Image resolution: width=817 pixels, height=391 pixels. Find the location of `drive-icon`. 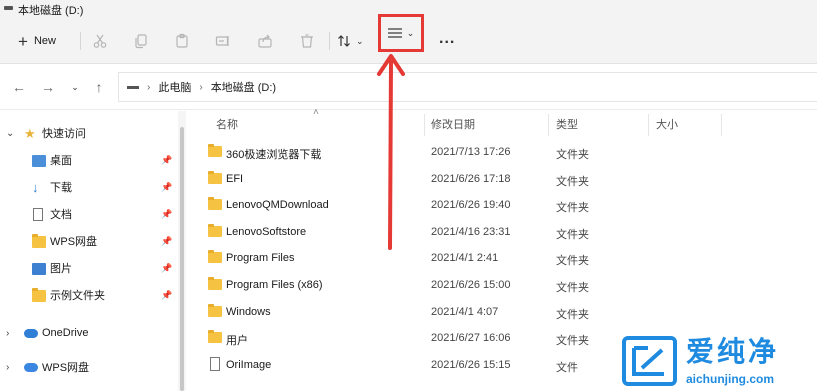

drive-icon is located at coordinates (8, 8).